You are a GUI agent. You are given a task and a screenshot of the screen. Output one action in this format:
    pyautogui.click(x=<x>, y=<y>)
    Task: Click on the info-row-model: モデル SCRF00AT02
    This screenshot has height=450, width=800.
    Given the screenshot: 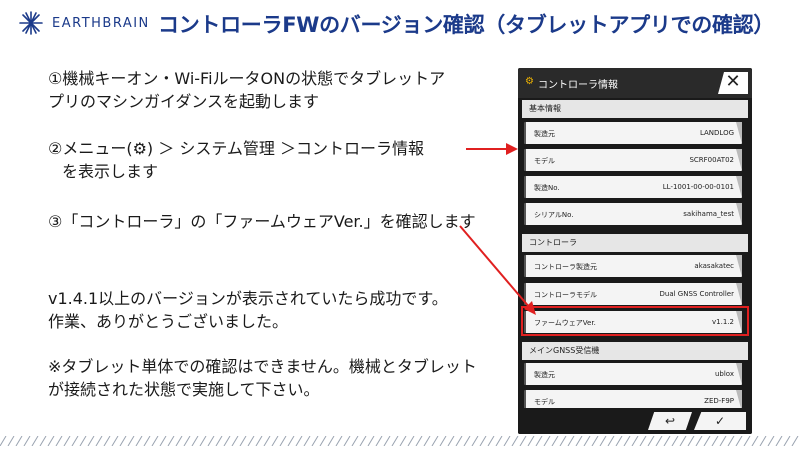 What is the action you would take?
    pyautogui.click(x=633, y=160)
    